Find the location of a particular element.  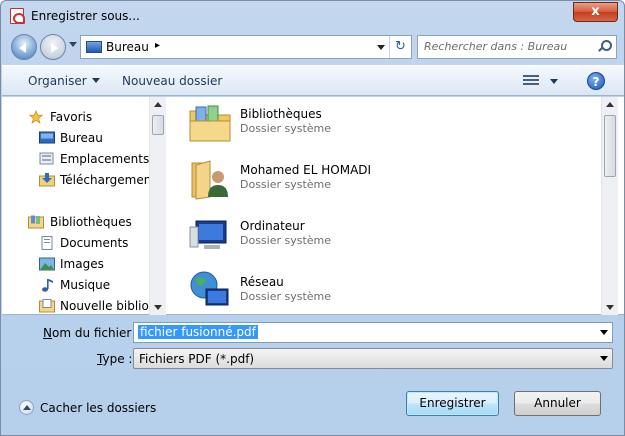

list-item: Mohamed EL HOMADI Dossier système is located at coordinates (384, 181).